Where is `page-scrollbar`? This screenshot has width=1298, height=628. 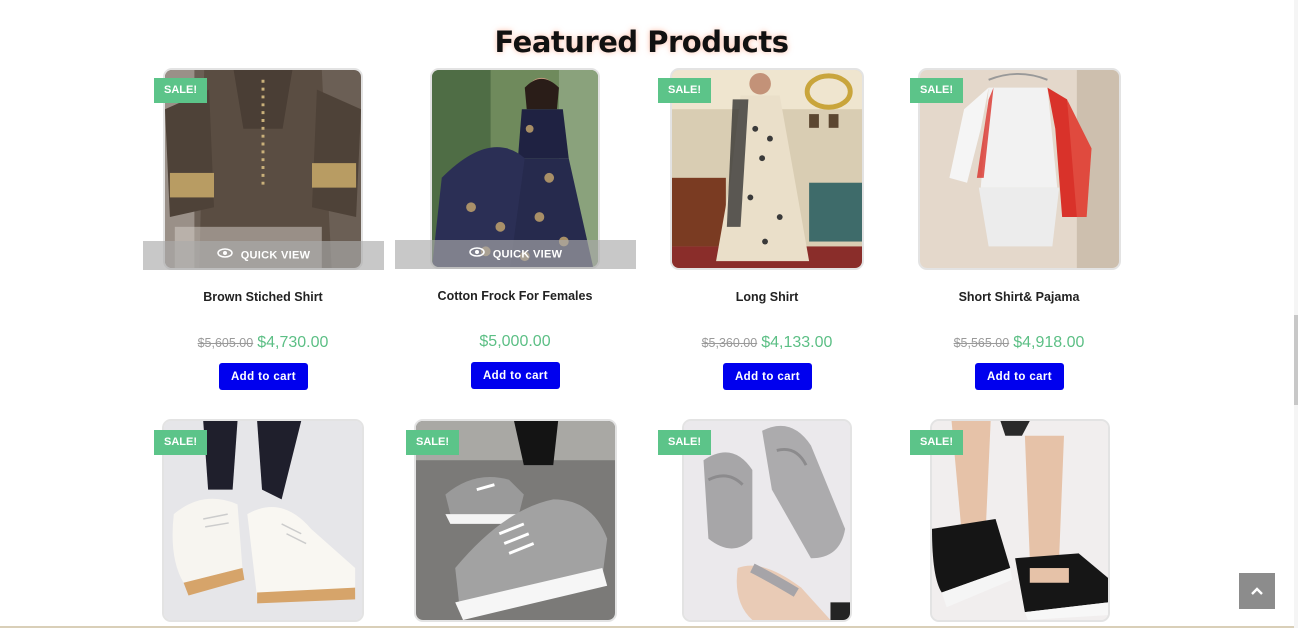 page-scrollbar is located at coordinates (1296, 314).